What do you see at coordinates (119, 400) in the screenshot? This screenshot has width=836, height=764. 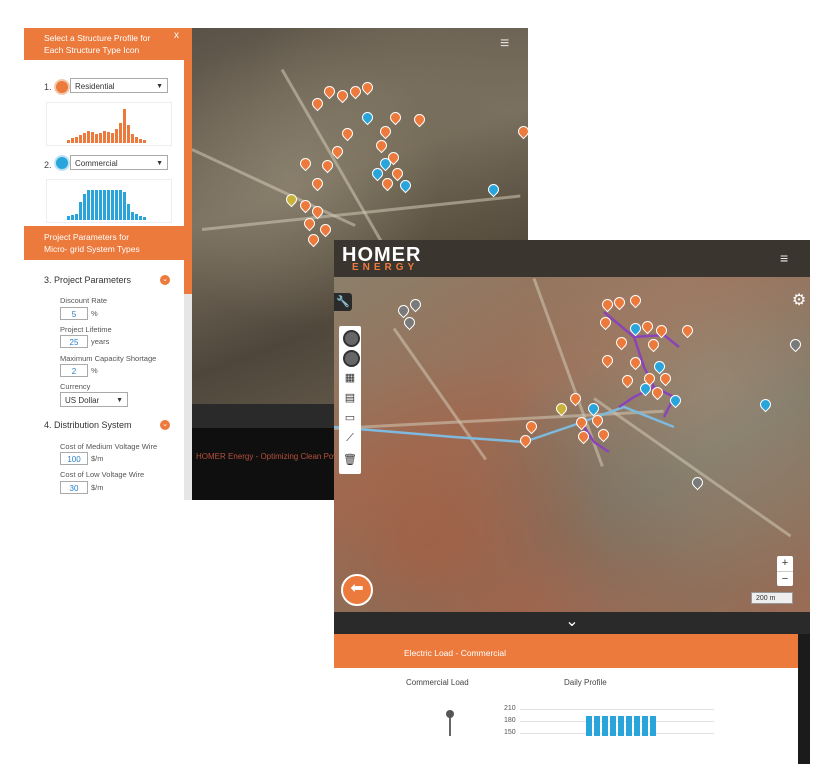 I see `chevron-down-icon: ▼` at bounding box center [119, 400].